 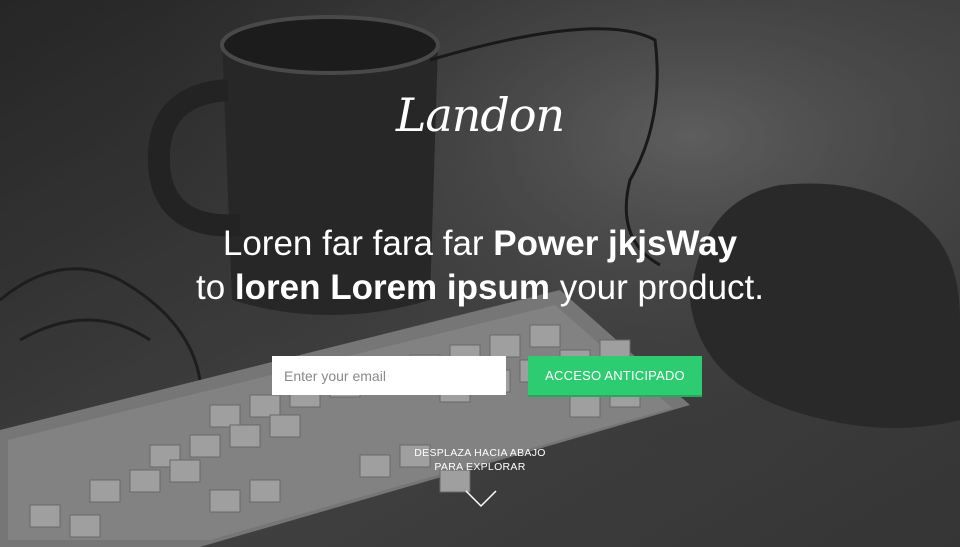 I want to click on headline-line2-suffix: your product., so click(x=656, y=287).